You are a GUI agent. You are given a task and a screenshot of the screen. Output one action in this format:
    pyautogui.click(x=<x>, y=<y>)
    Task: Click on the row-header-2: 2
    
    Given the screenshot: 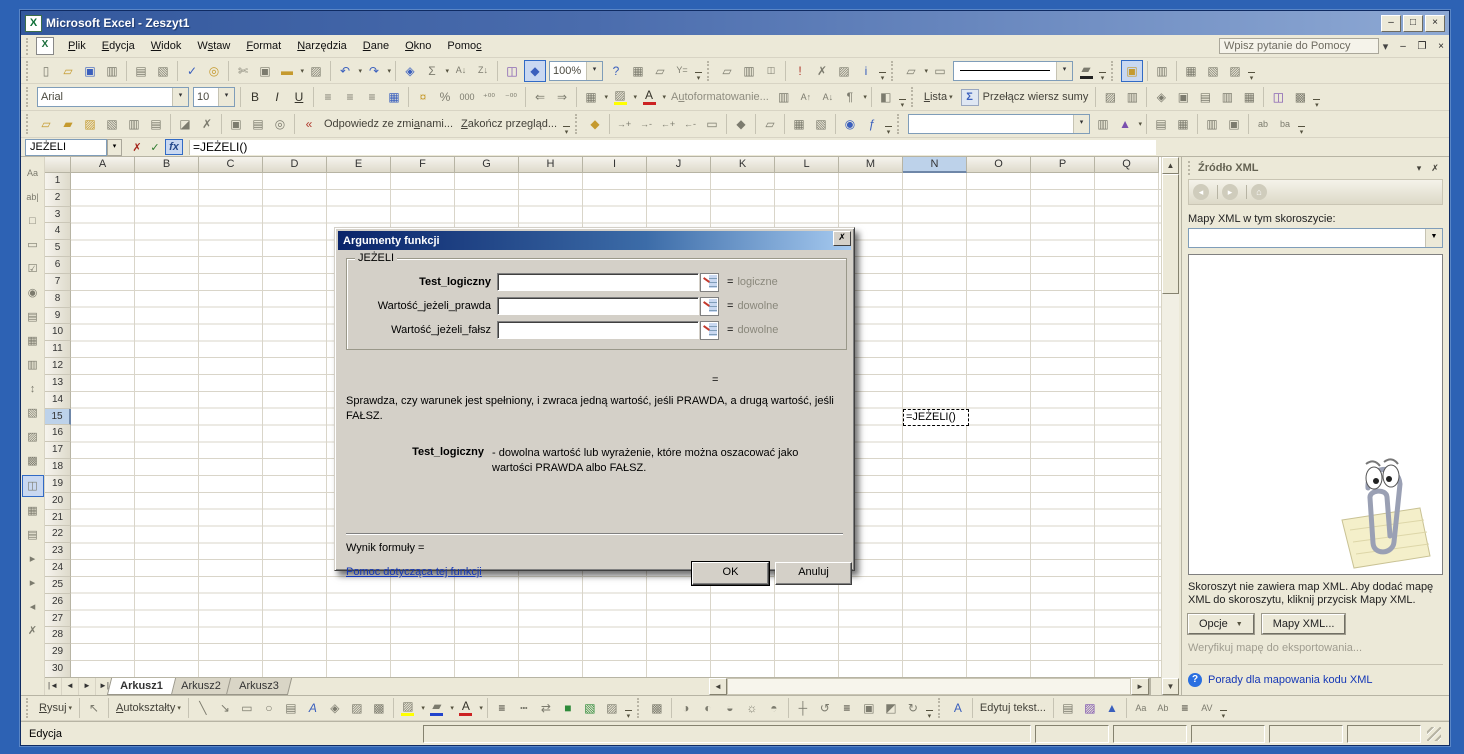 What is the action you would take?
    pyautogui.click(x=58, y=198)
    